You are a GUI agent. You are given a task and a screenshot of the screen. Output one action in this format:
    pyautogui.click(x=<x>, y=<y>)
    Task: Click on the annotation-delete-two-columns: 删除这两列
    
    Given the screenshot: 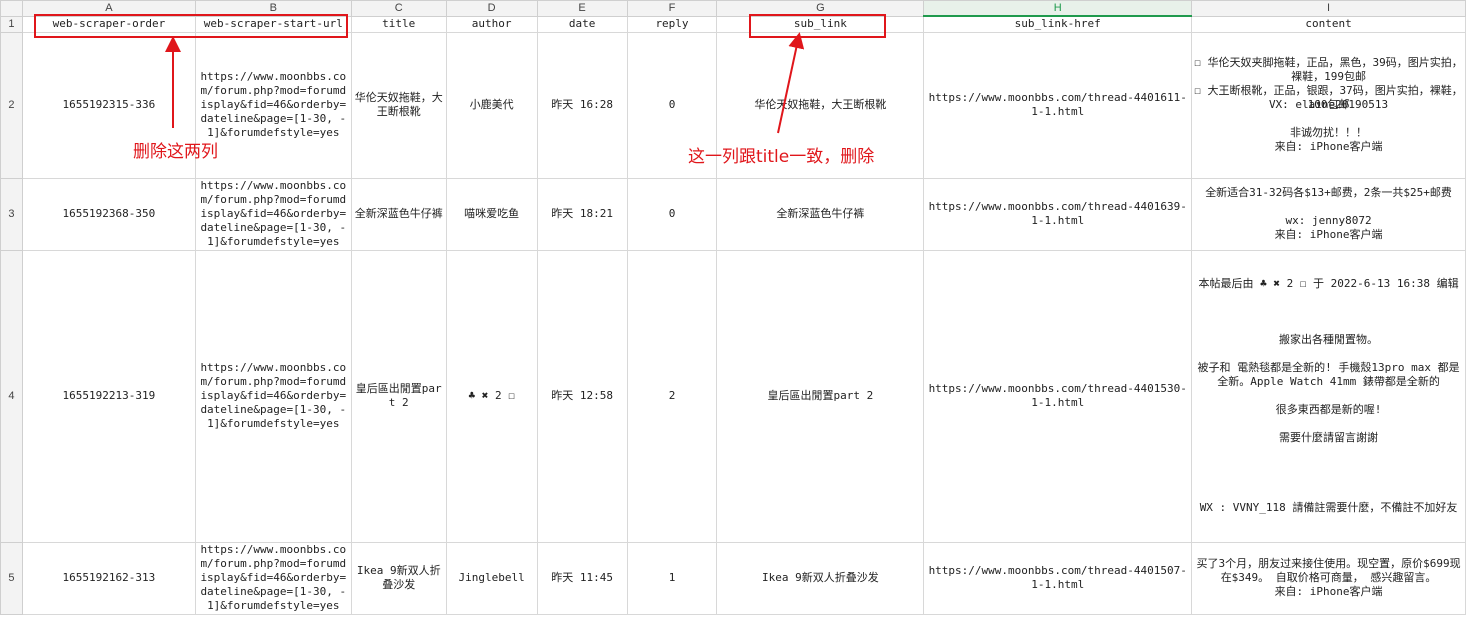 What is the action you would take?
    pyautogui.click(x=175, y=152)
    